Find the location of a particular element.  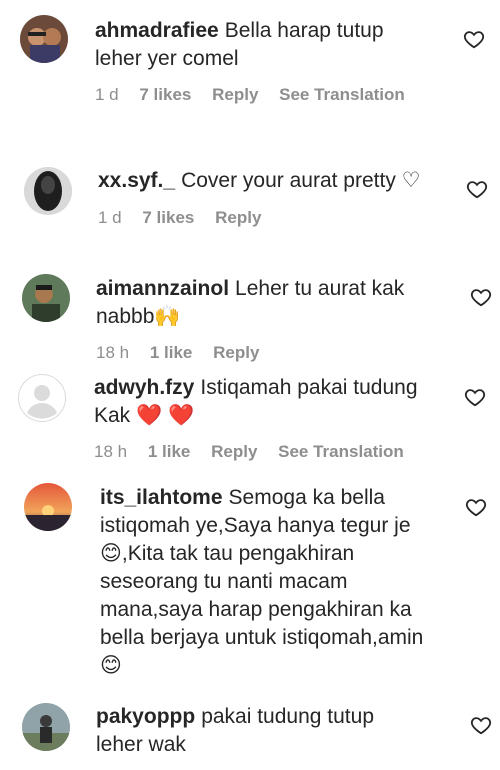

comment-meta: 1 d 7 likes Reply is located at coordinates (187, 218).